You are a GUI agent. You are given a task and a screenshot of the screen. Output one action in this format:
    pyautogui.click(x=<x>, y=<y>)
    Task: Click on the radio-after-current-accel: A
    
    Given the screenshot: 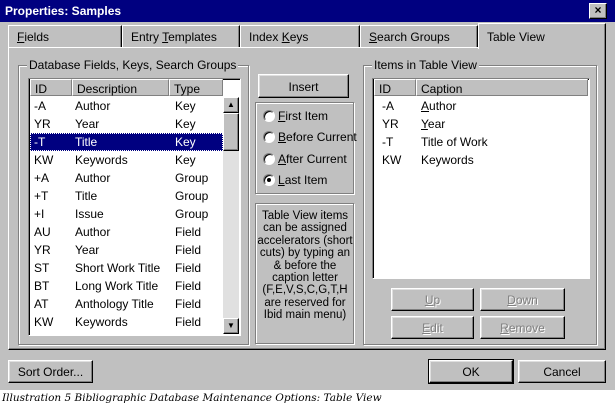 What is the action you would take?
    pyautogui.click(x=282, y=159)
    